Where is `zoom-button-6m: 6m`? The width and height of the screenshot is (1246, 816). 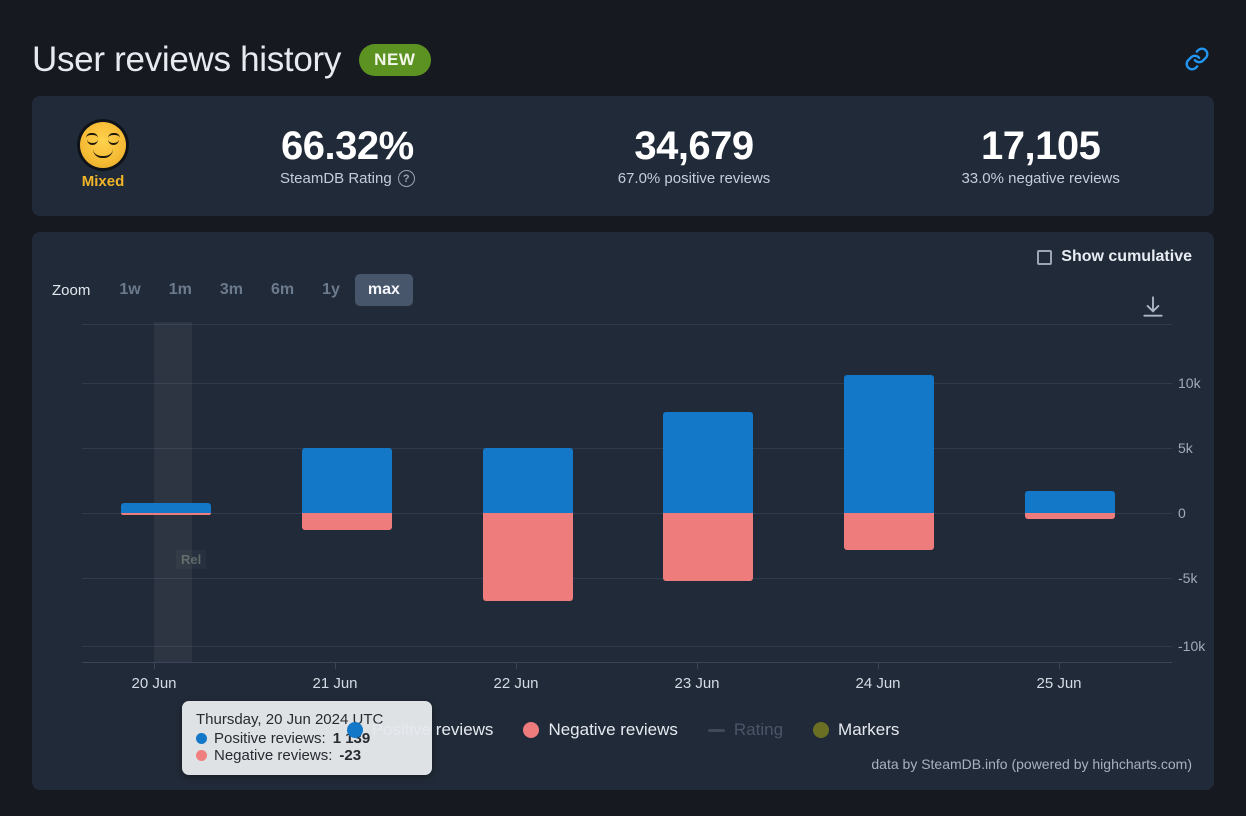 zoom-button-6m: 6m is located at coordinates (282, 290).